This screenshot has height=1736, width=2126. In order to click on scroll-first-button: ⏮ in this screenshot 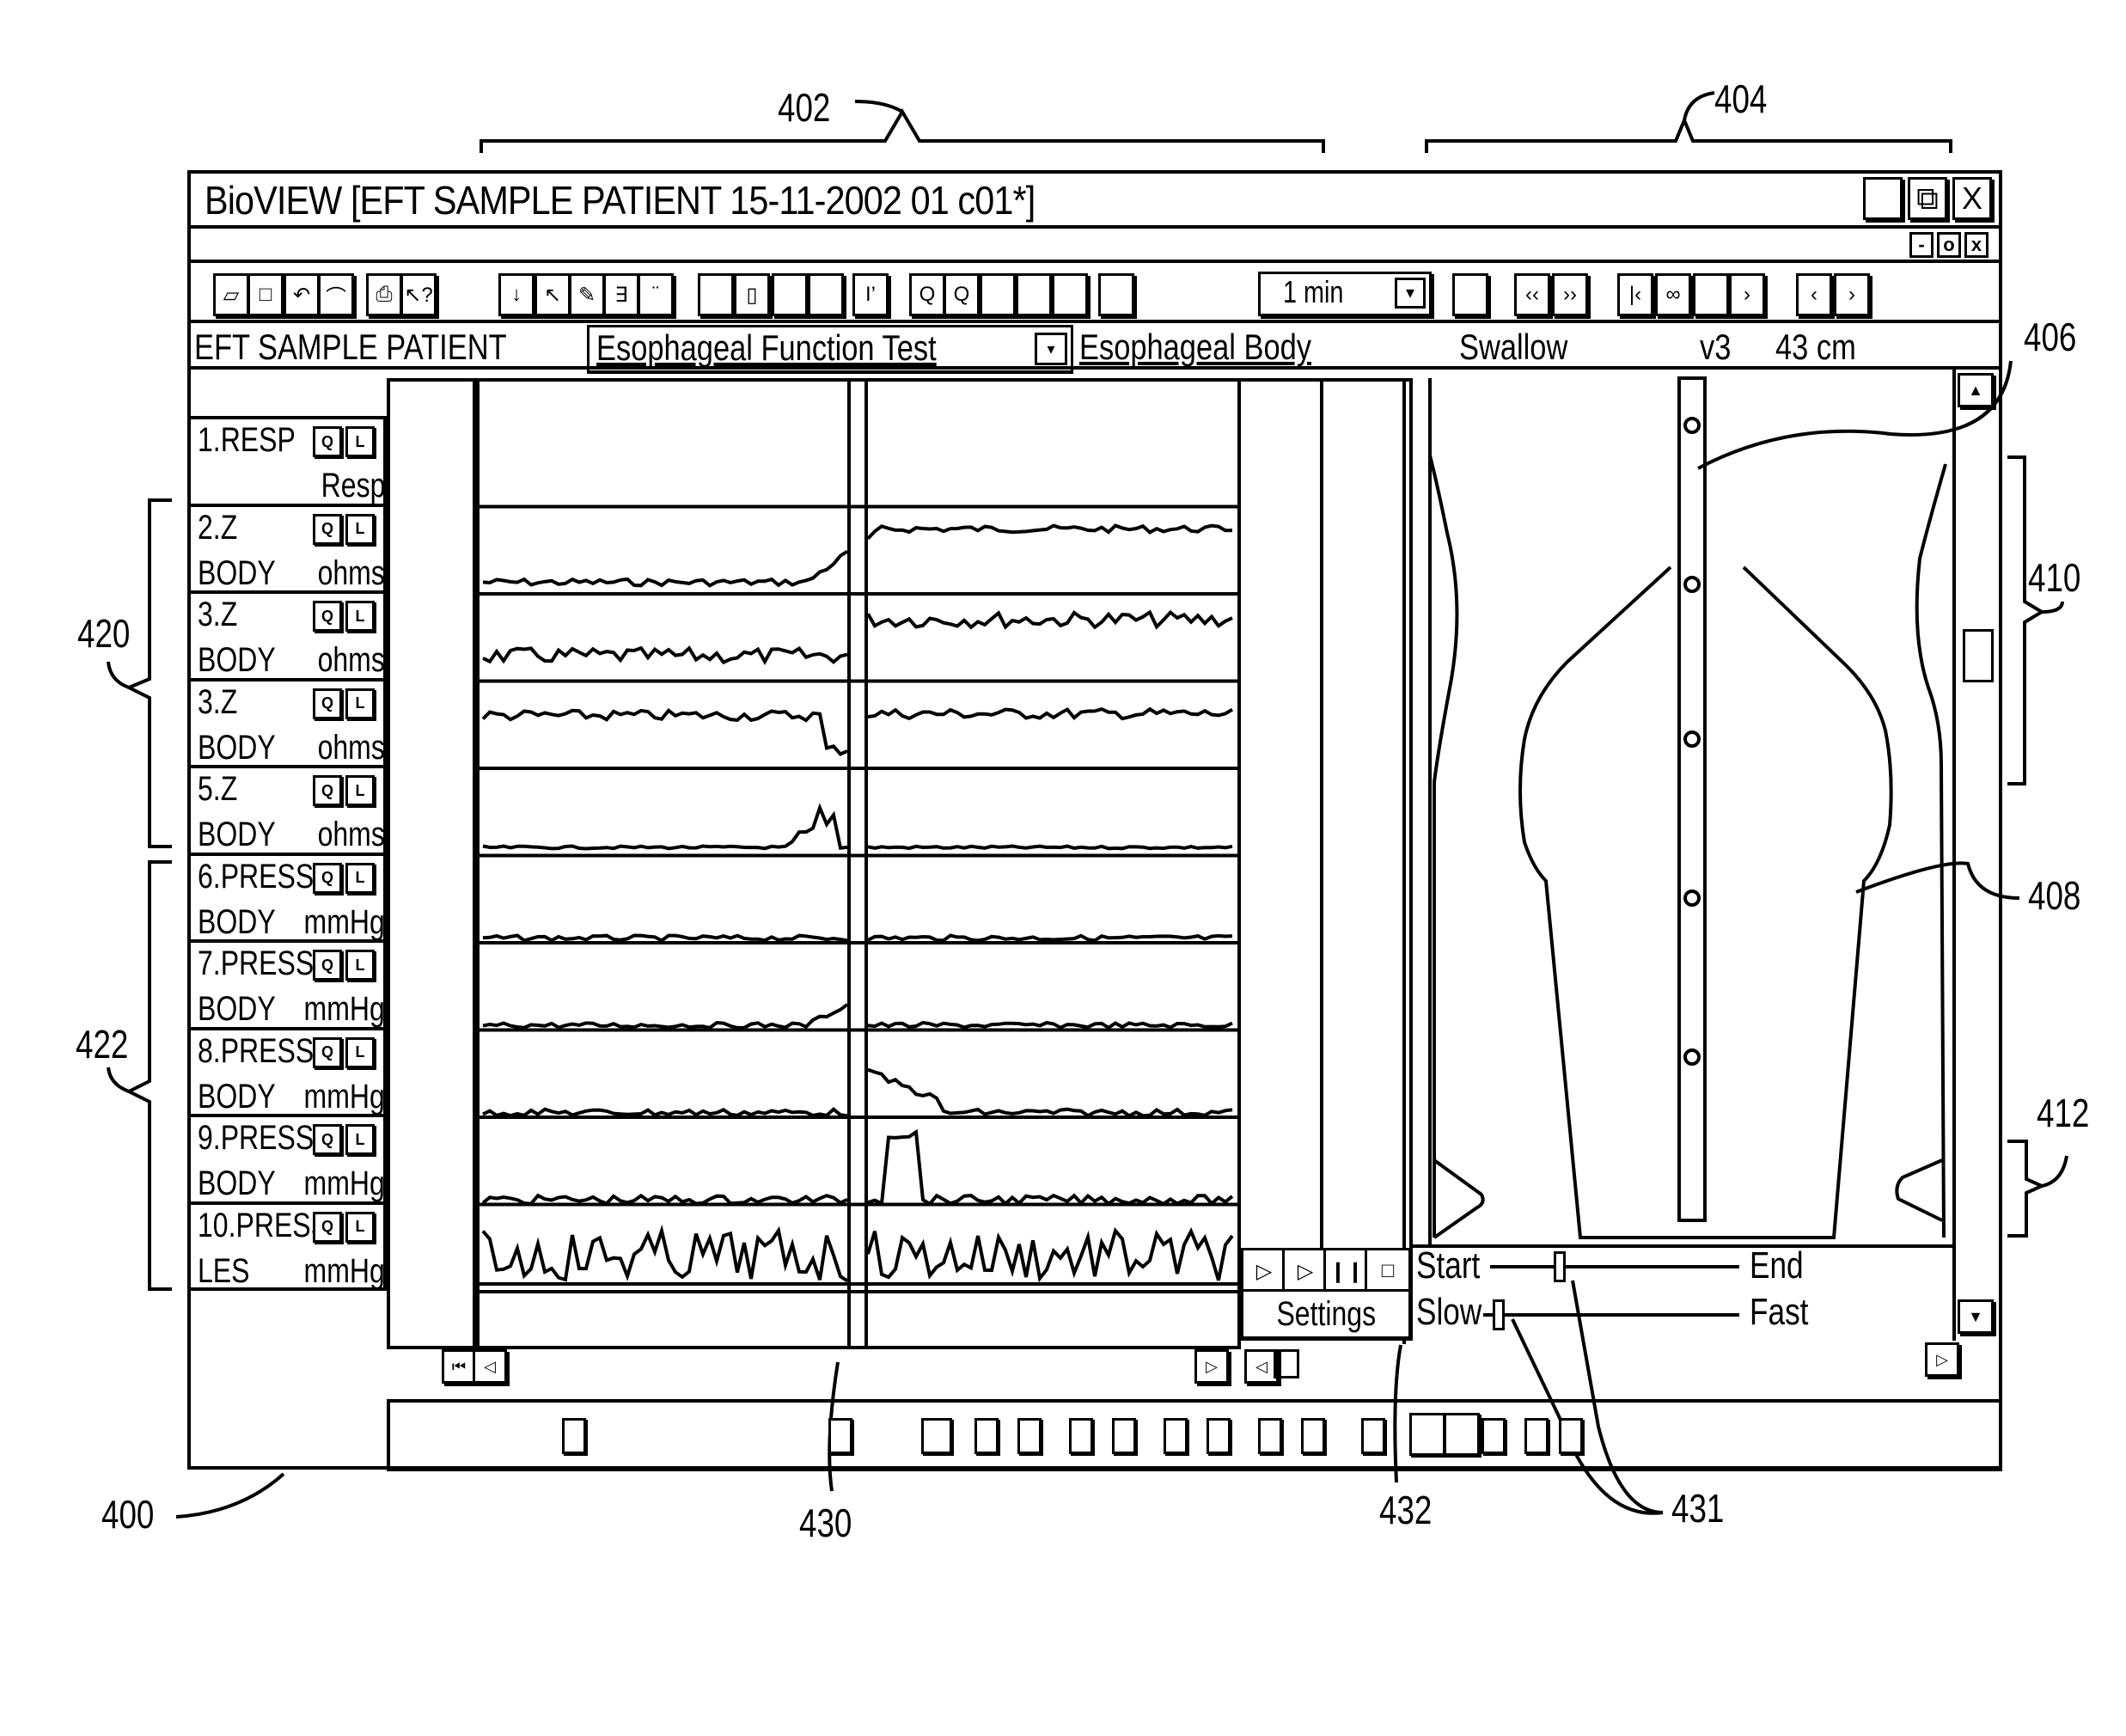, I will do `click(459, 1366)`.